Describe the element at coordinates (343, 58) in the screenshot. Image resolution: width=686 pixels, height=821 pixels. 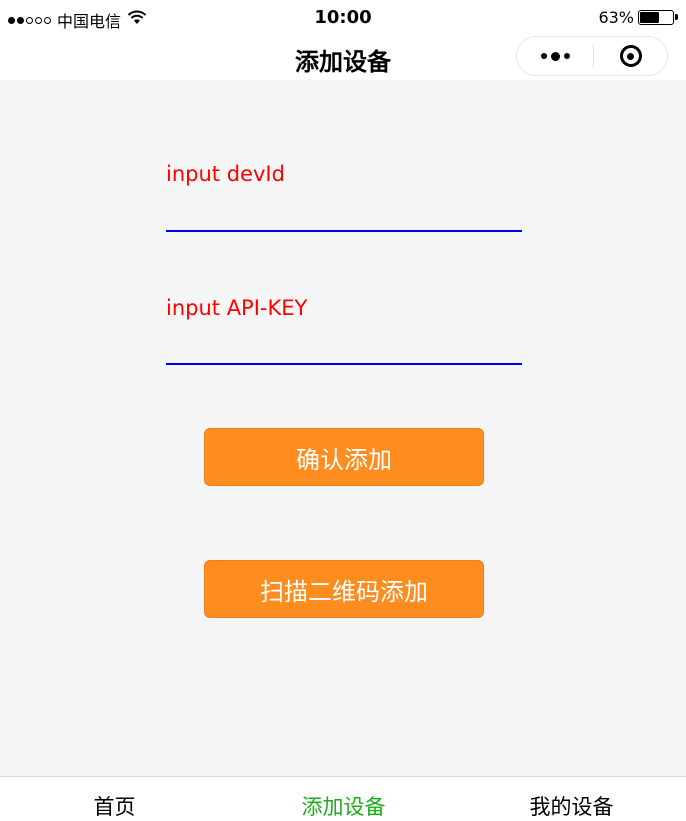
I see `navigation-bar: 添加设备` at that location.